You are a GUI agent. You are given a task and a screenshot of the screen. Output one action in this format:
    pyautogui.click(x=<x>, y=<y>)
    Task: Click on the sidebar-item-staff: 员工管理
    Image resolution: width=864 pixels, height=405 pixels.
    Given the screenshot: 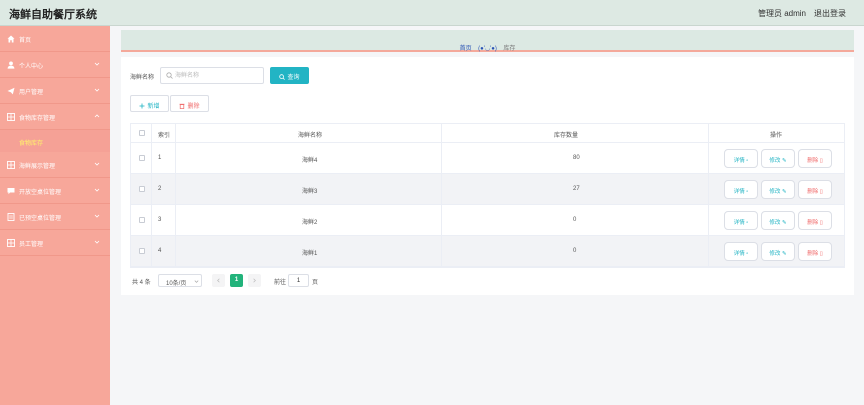 What is the action you would take?
    pyautogui.click(x=55, y=243)
    